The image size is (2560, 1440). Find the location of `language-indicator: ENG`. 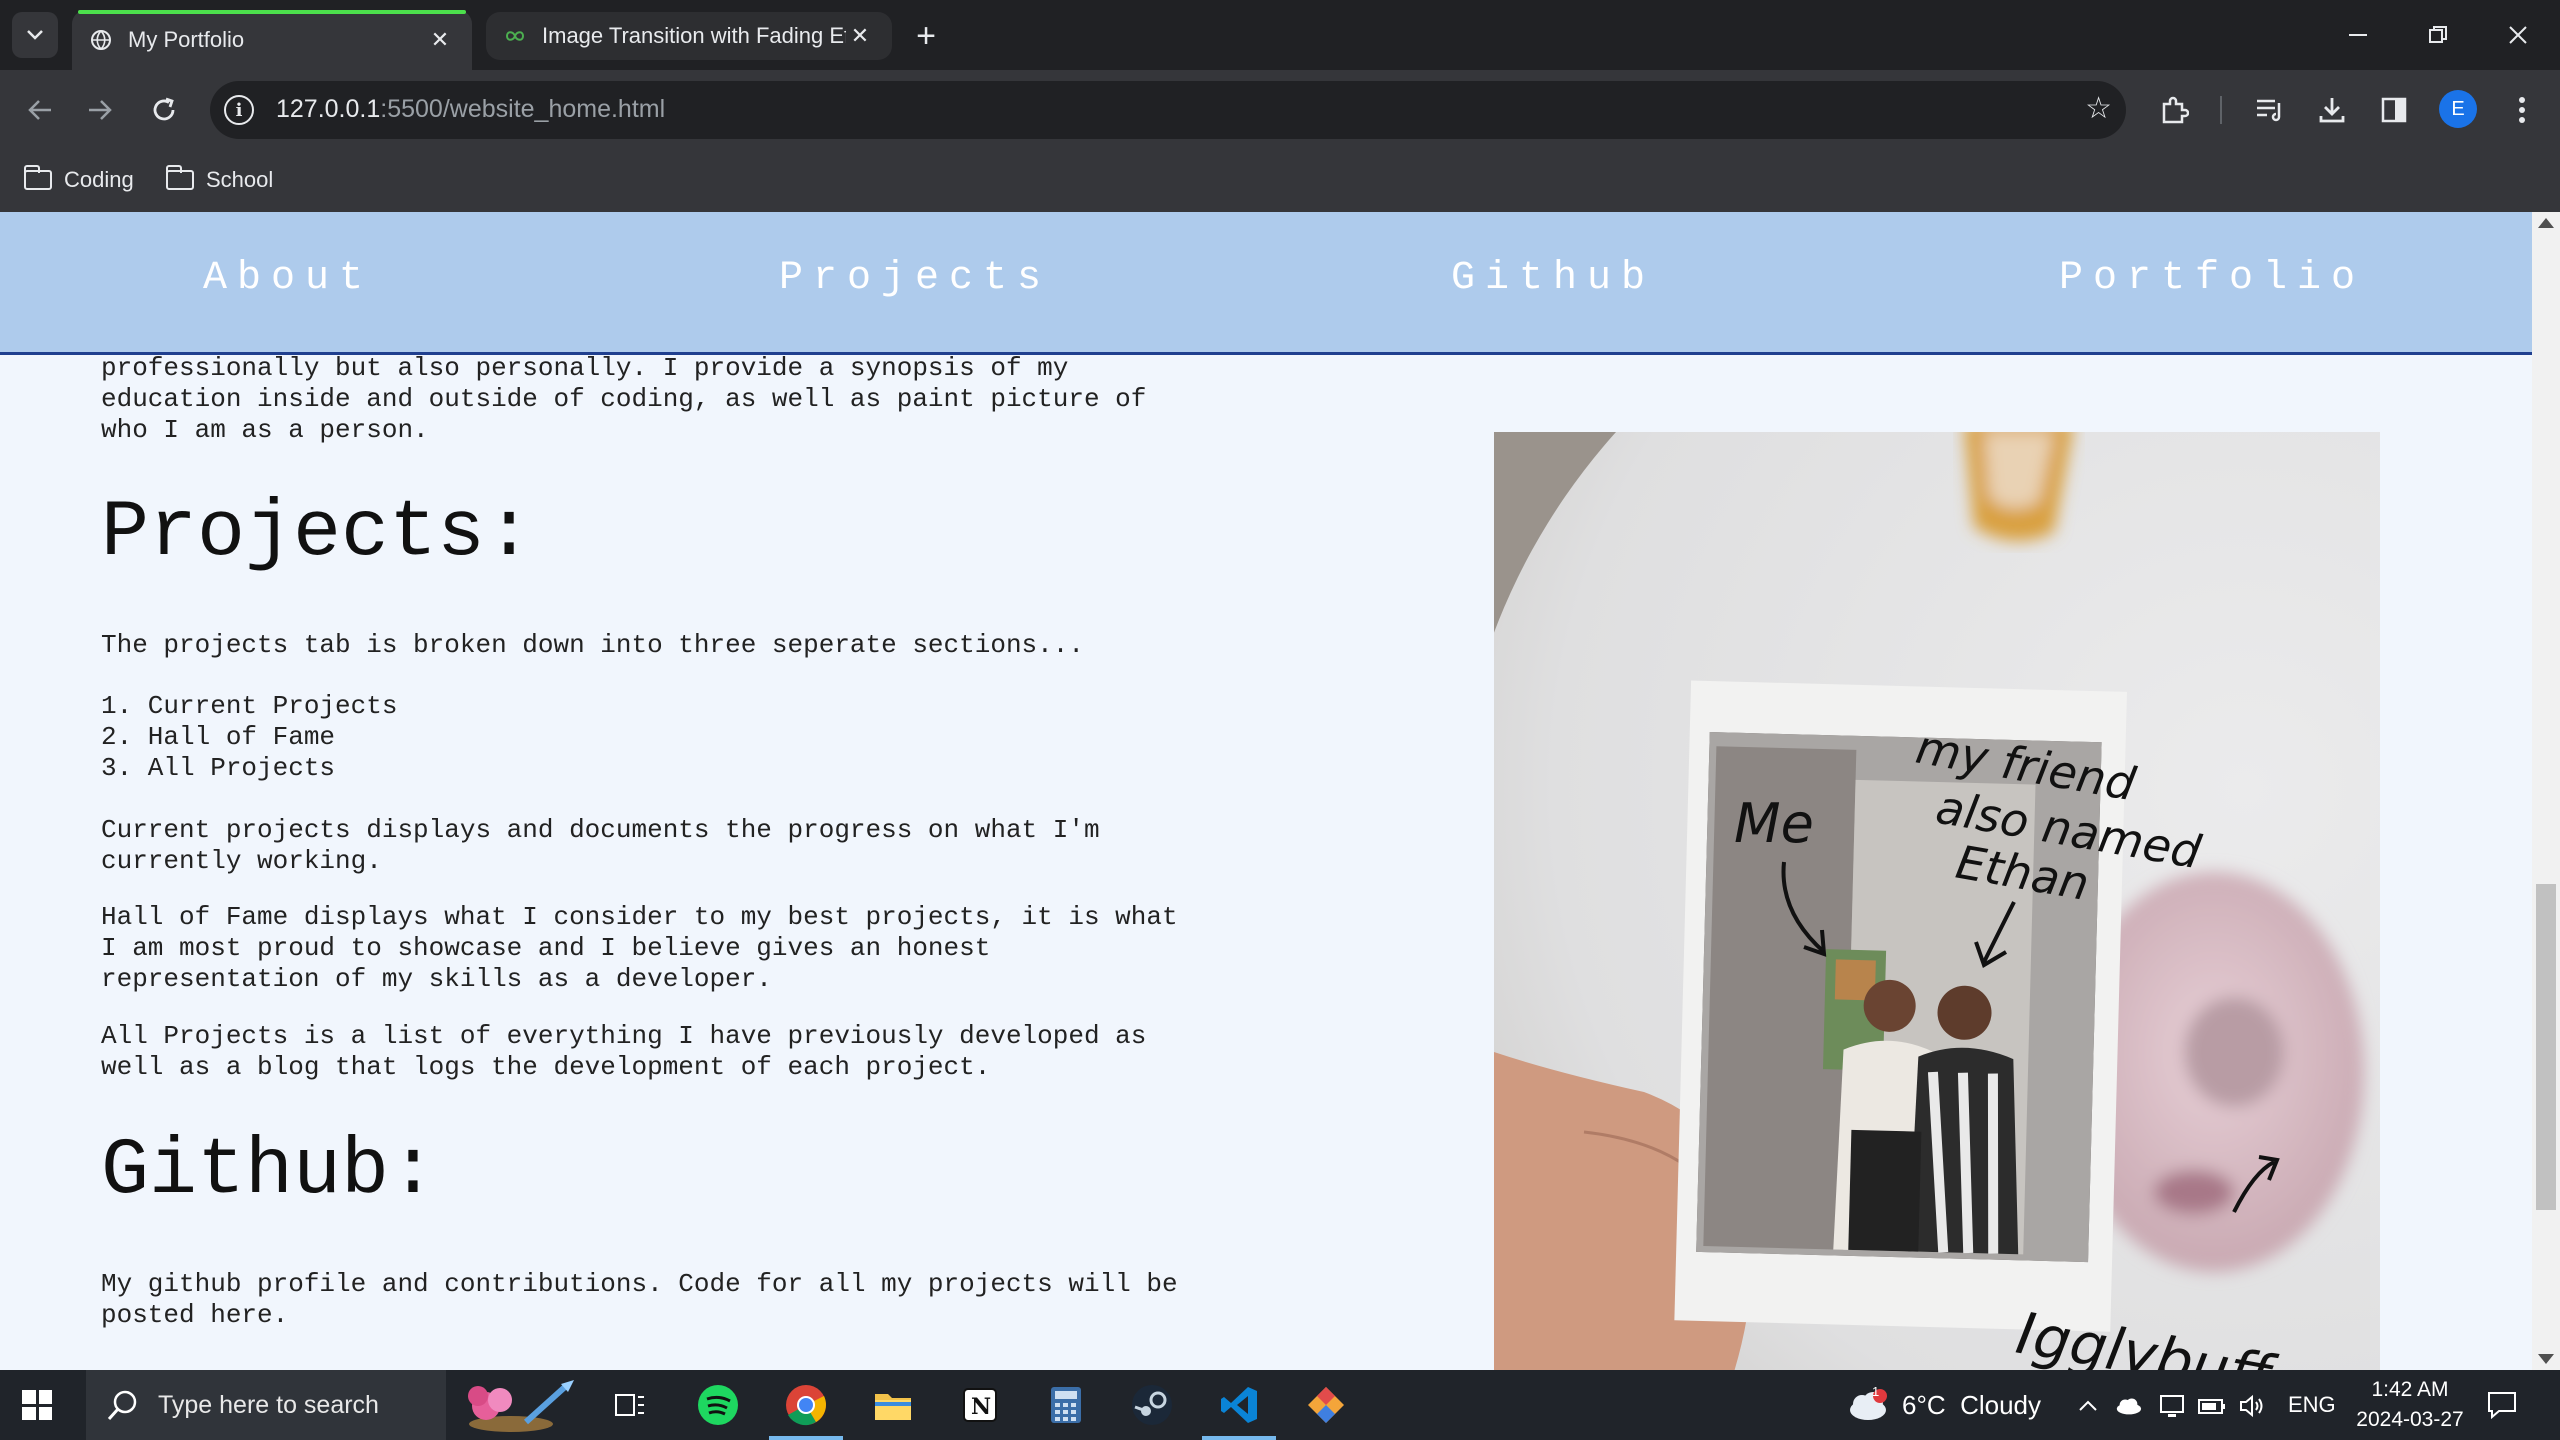

language-indicator: ENG is located at coordinates (2312, 1405).